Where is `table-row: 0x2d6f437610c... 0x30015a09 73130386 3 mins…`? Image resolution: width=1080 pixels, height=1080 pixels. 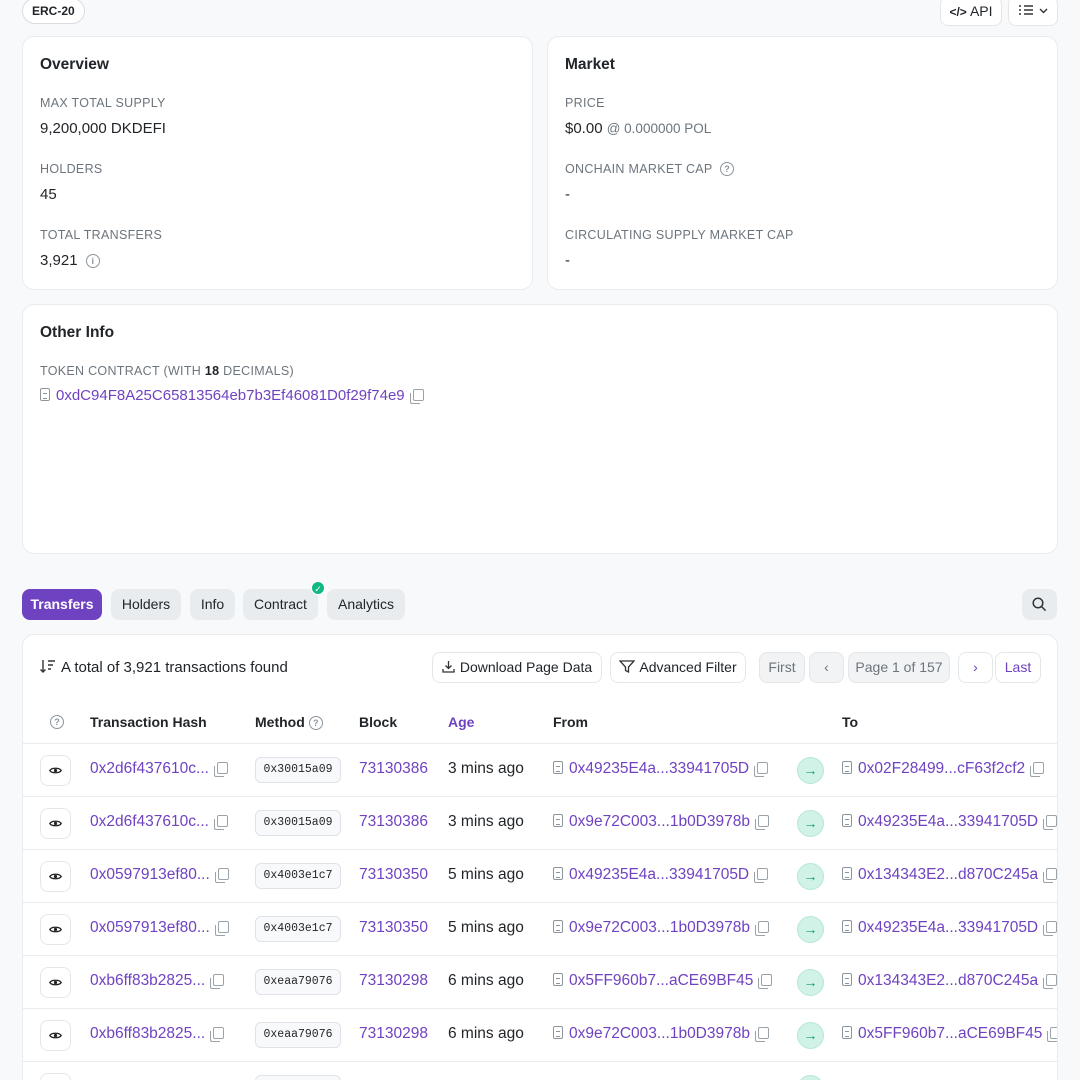 table-row: 0x2d6f437610c... 0x30015a09 73130386 3 mins… is located at coordinates (540, 770).